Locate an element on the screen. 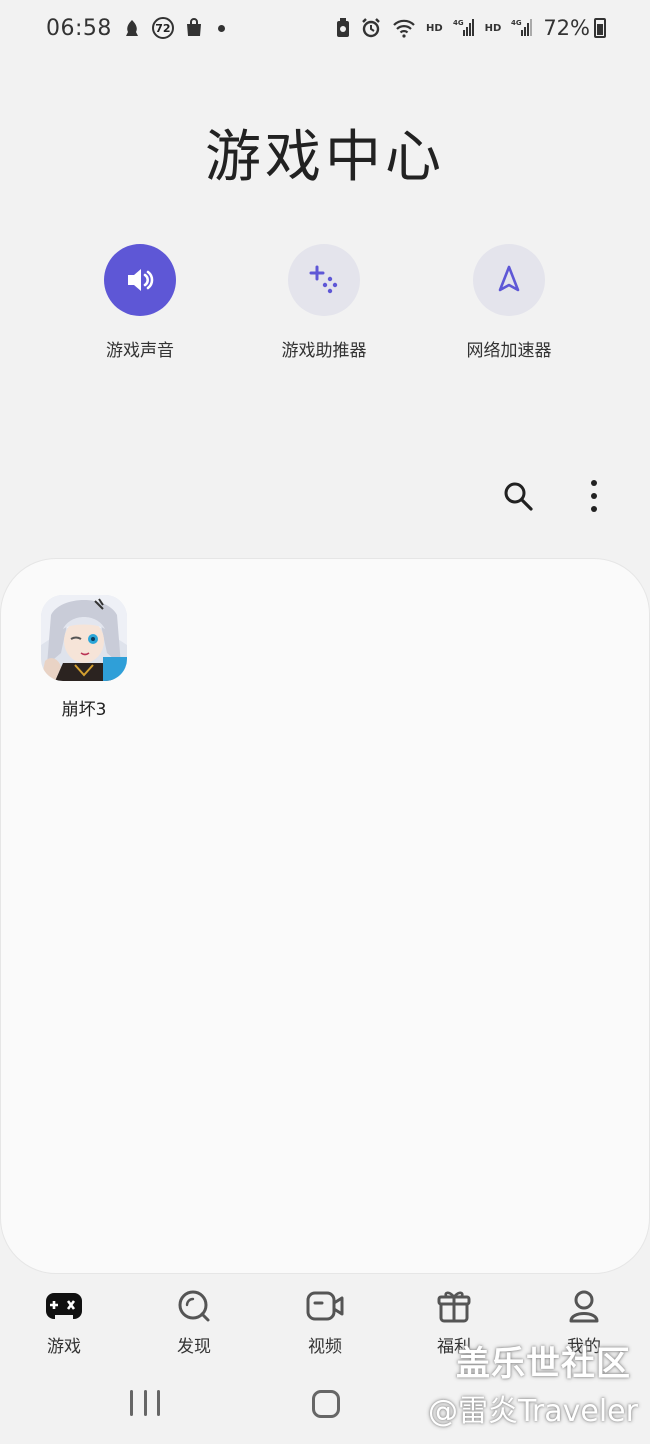 This screenshot has height=1444, width=650. signal-icon-2: 4G is located at coordinates (522, 28).